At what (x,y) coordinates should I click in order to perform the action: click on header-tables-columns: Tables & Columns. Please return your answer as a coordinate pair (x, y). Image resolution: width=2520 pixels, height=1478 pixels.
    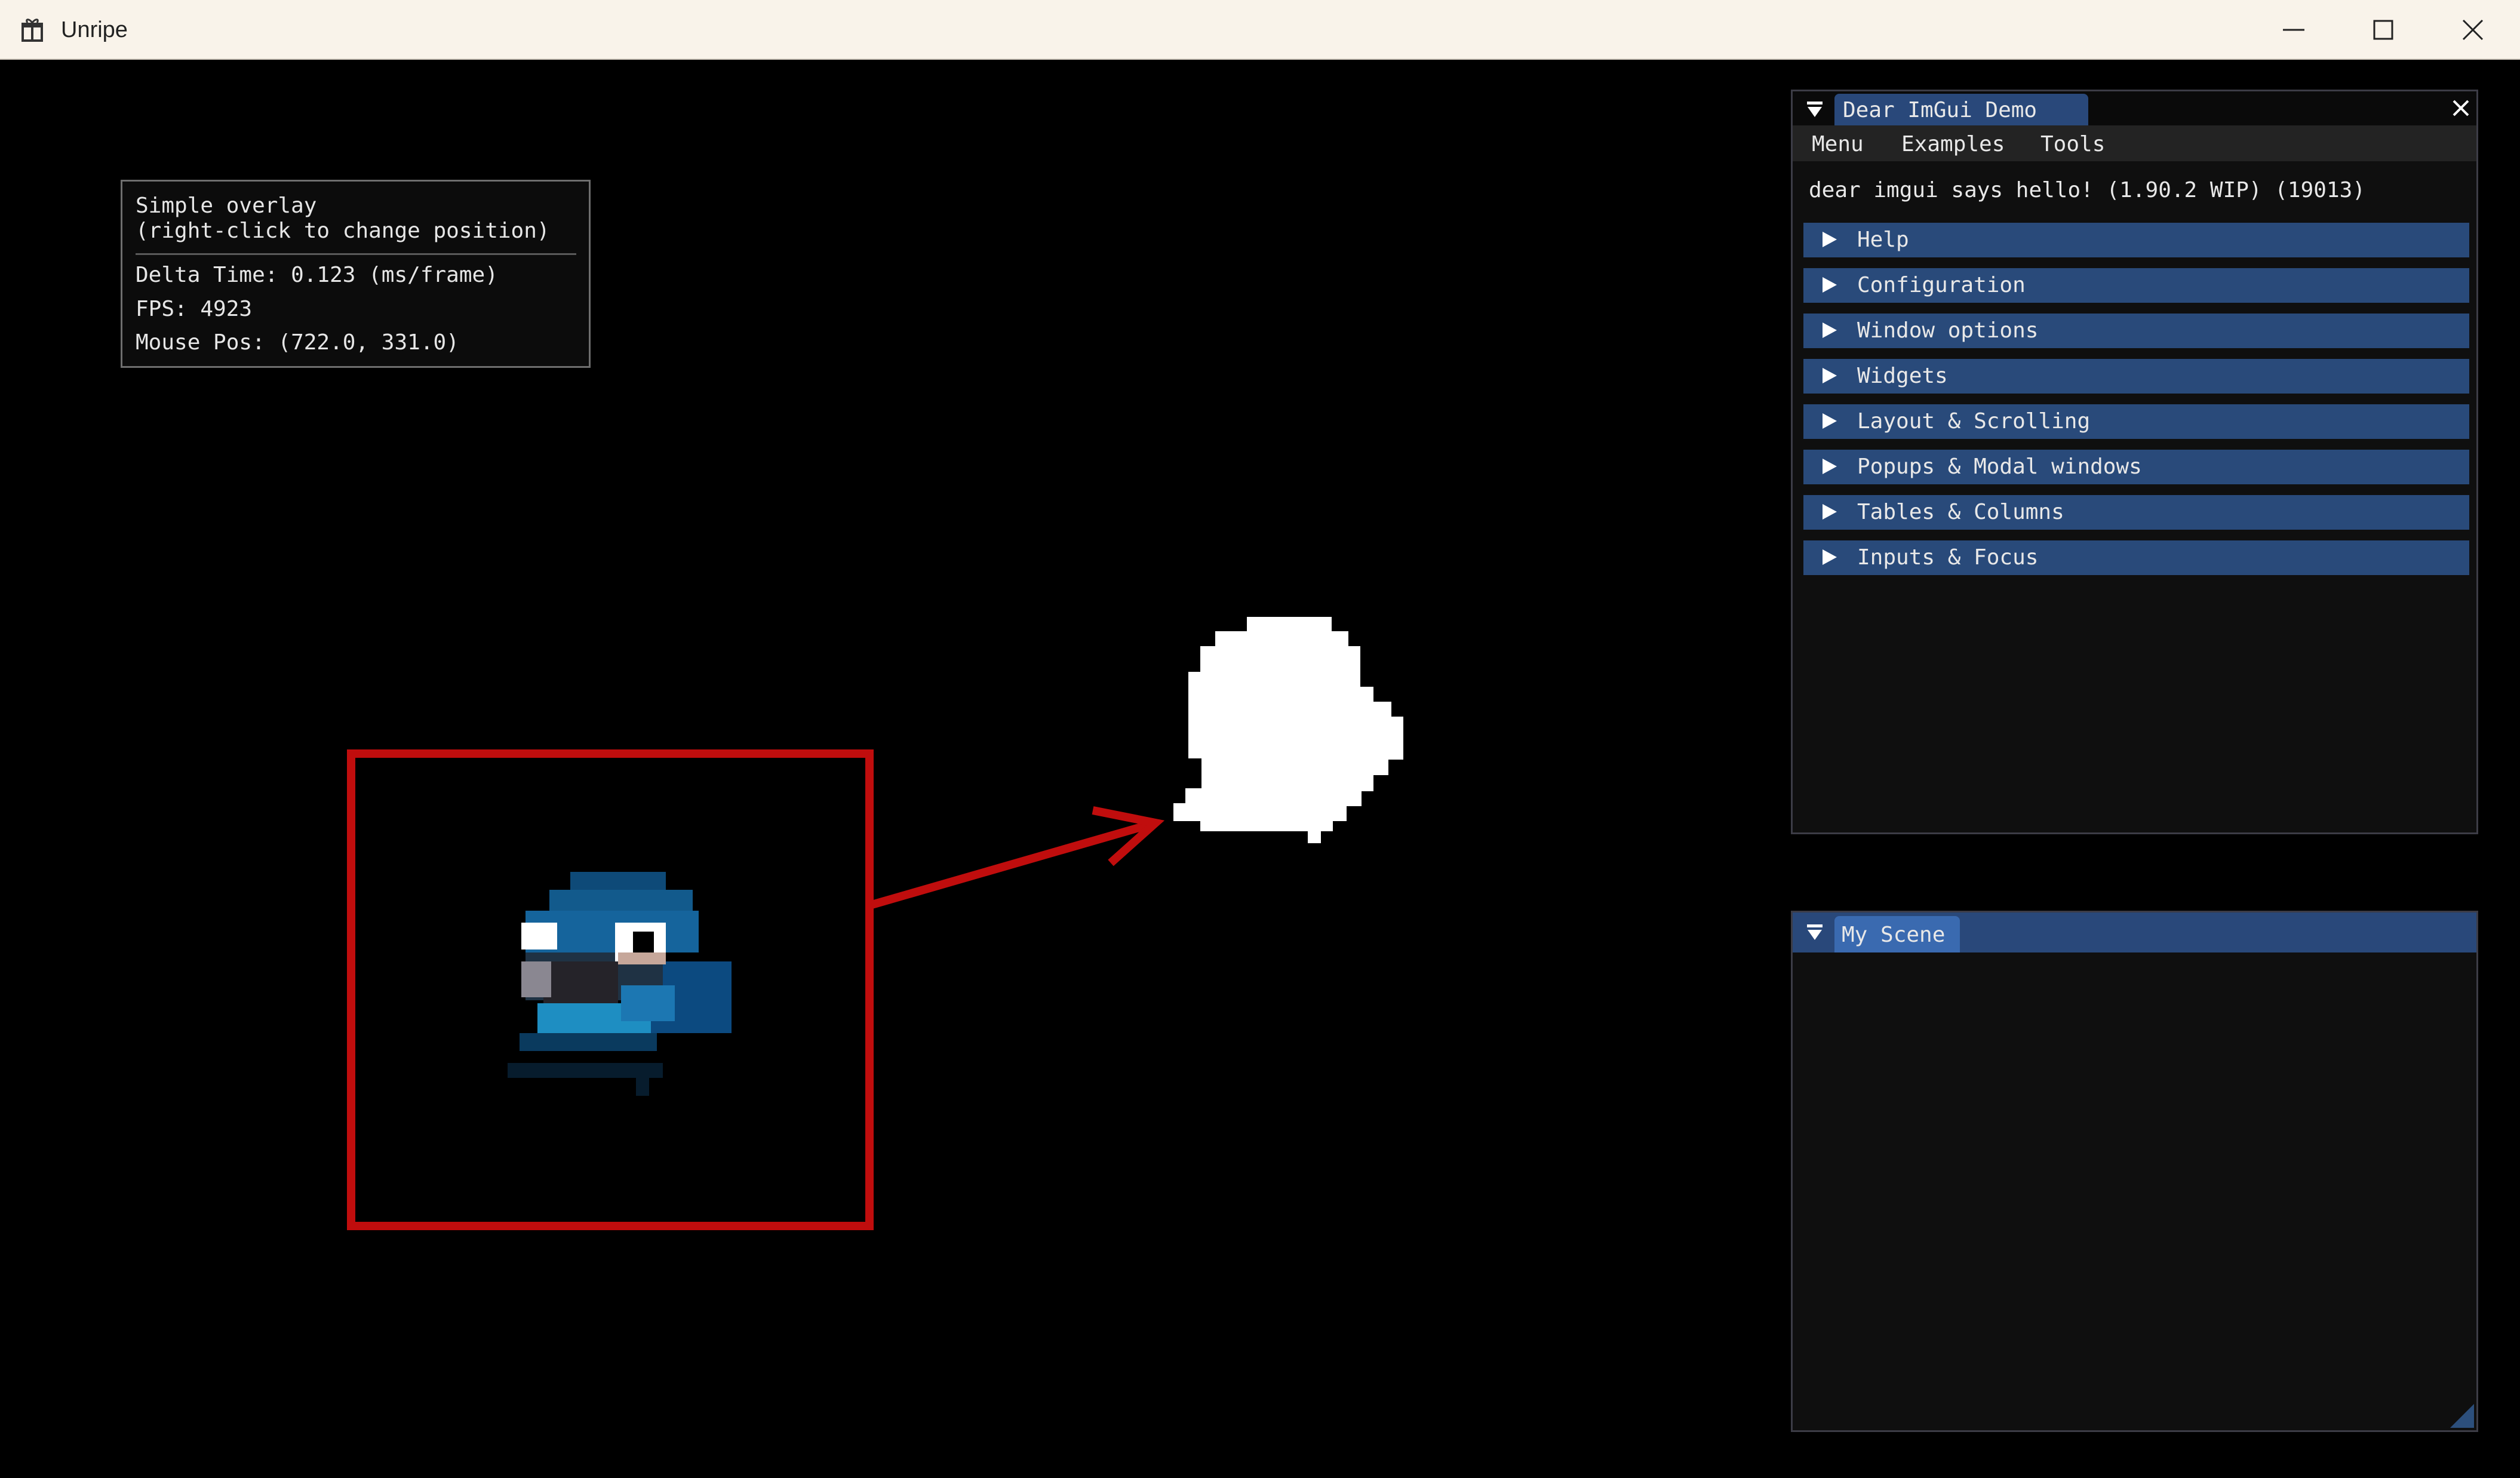
    Looking at the image, I should click on (2136, 512).